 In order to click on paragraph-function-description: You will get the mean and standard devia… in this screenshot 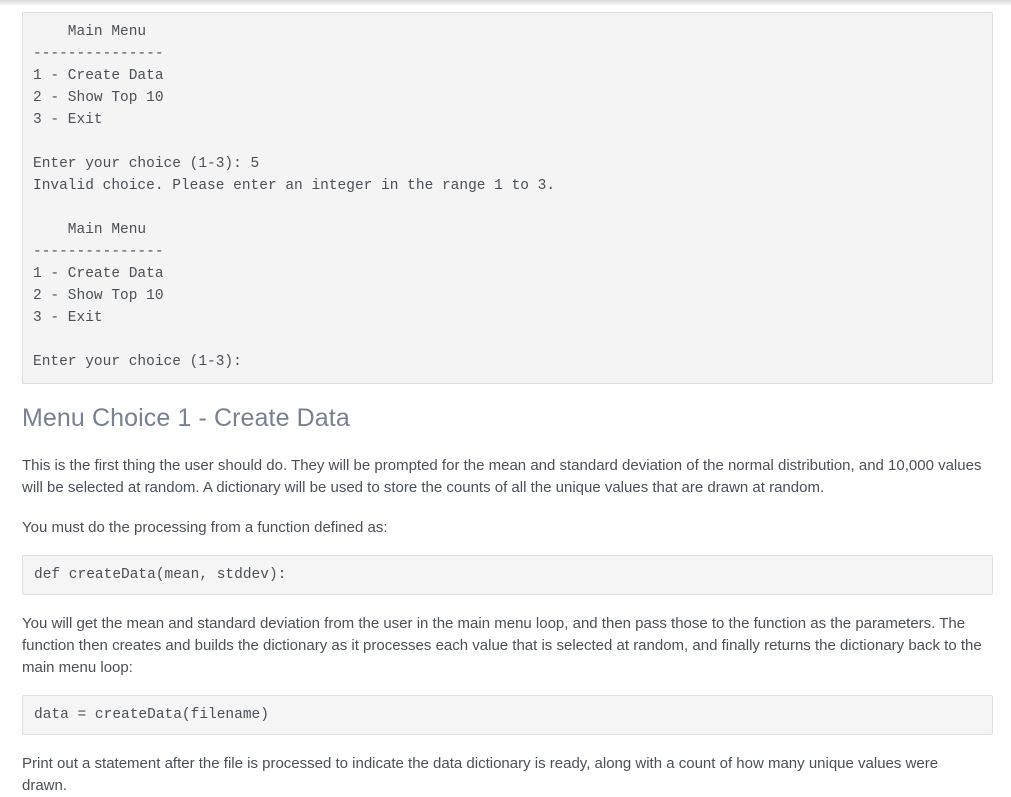, I will do `click(502, 645)`.